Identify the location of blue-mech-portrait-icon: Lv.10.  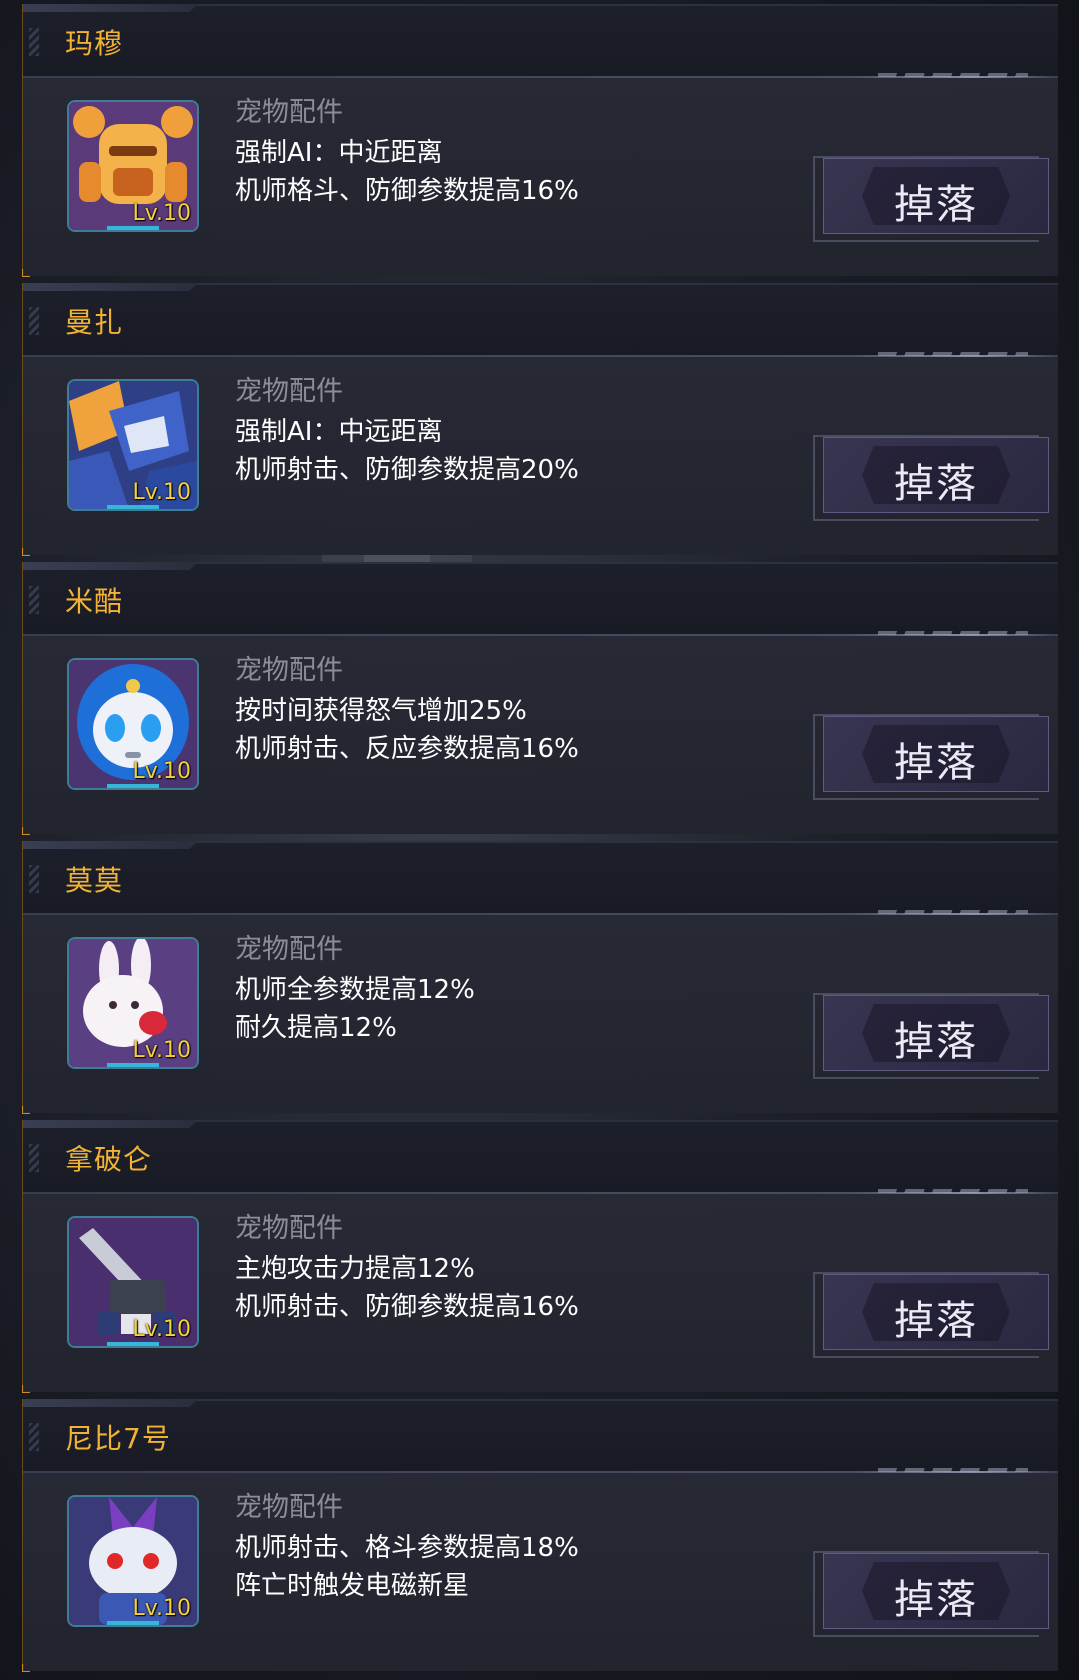
(133, 445).